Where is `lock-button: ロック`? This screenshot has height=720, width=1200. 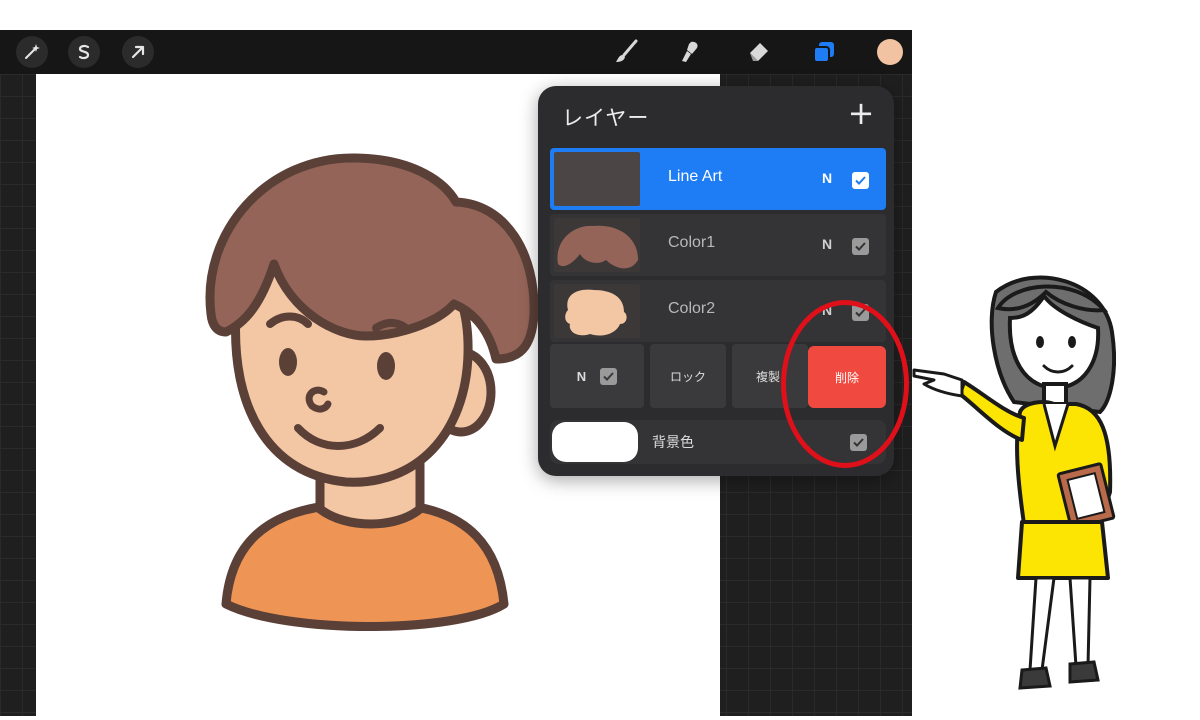 lock-button: ロック is located at coordinates (688, 376).